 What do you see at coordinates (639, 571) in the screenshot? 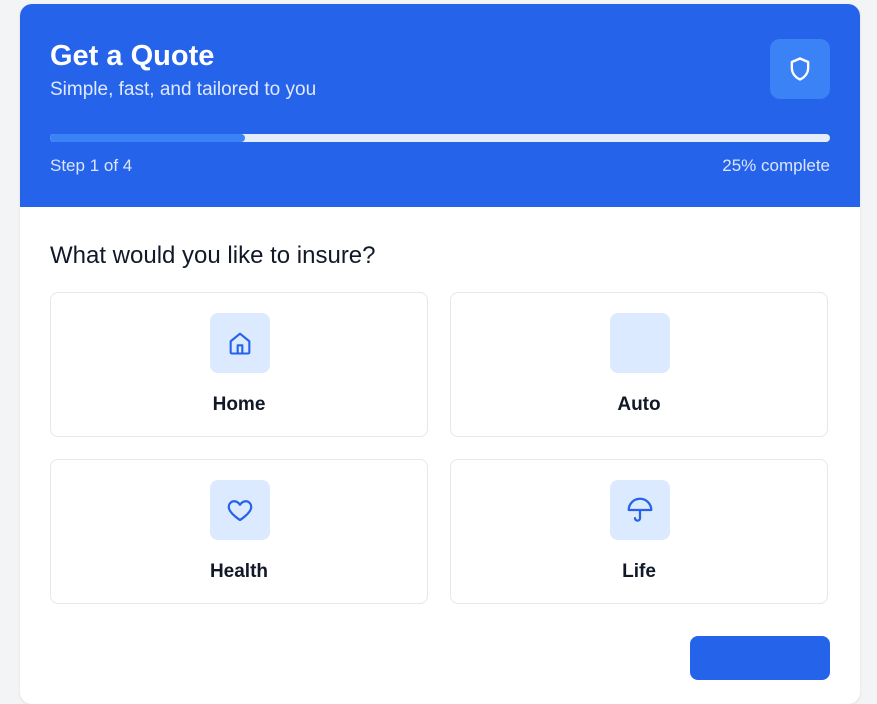
I see `option-label-life: Life` at bounding box center [639, 571].